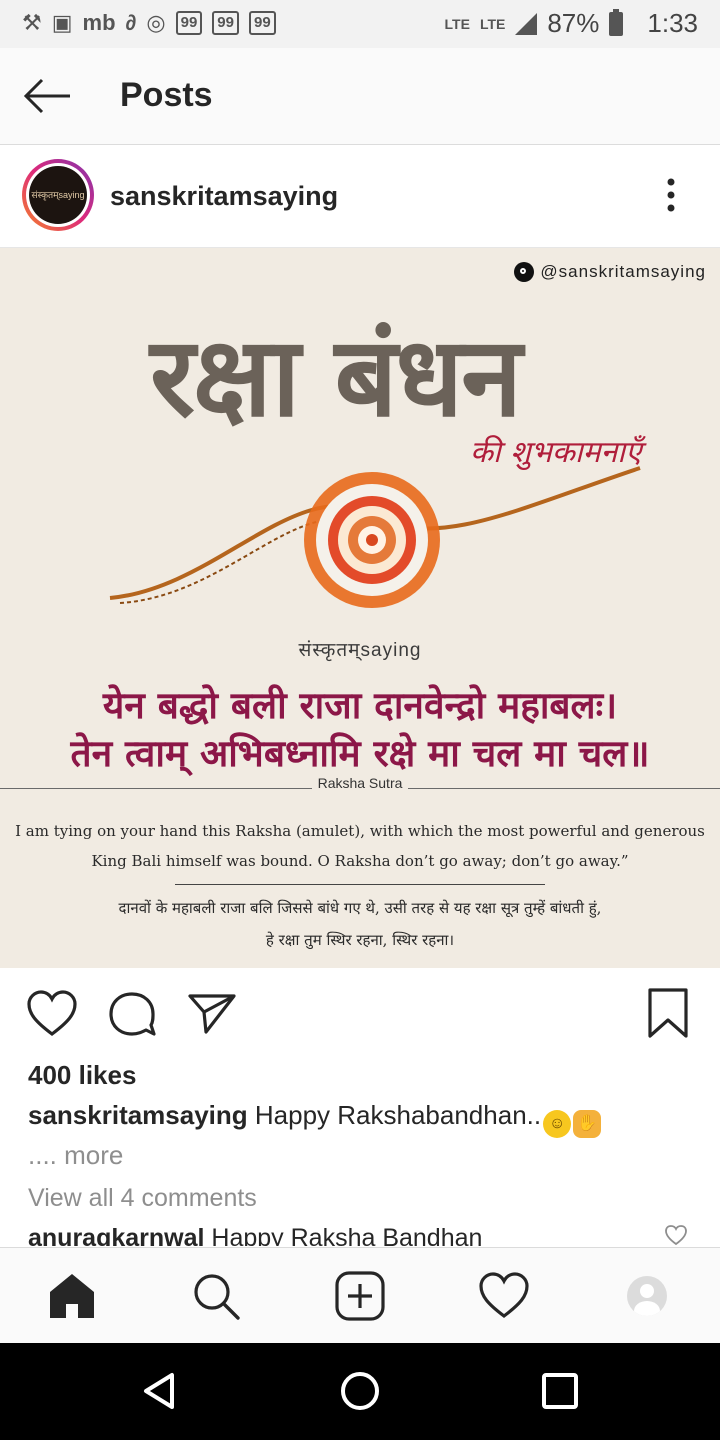 The height and width of the screenshot is (1440, 720). What do you see at coordinates (616, 22) in the screenshot?
I see `battery-icon` at bounding box center [616, 22].